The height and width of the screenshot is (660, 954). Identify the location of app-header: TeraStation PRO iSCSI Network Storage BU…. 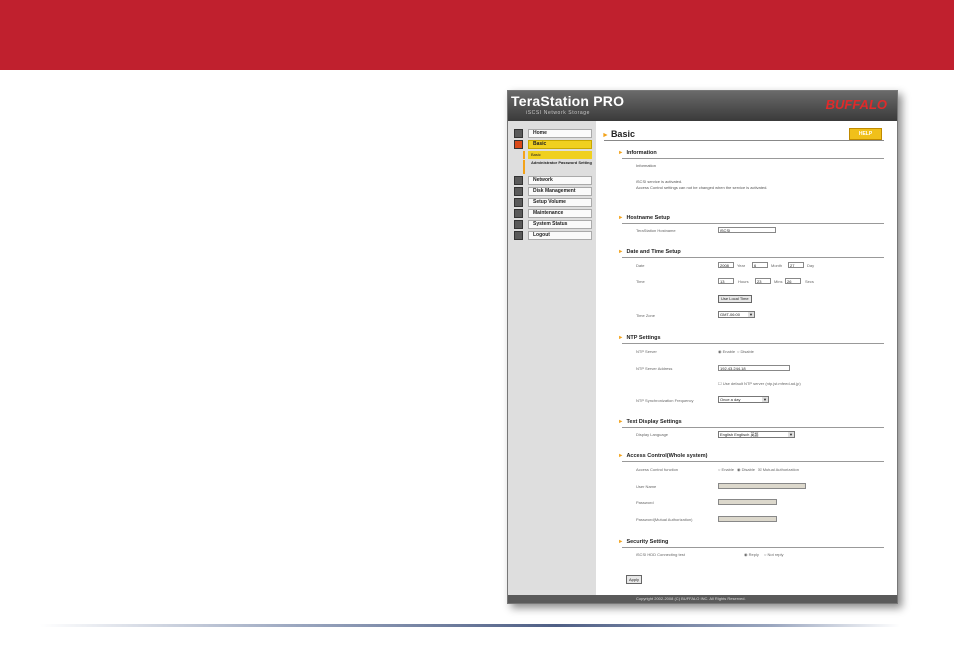
(702, 106).